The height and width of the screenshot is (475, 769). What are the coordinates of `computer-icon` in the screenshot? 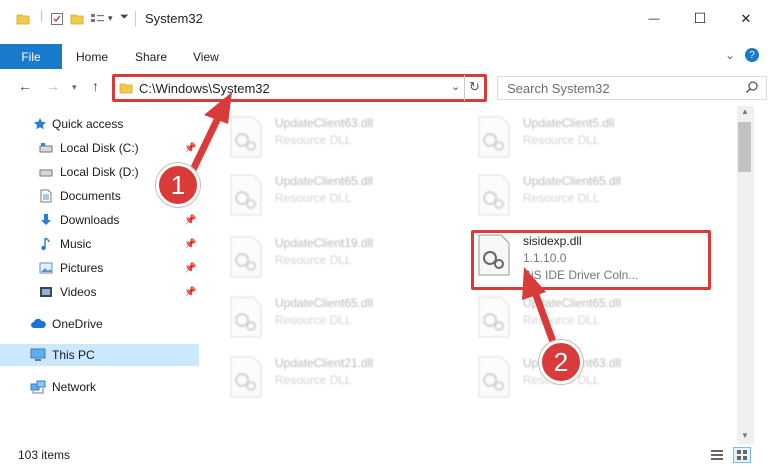 It's located at (38, 355).